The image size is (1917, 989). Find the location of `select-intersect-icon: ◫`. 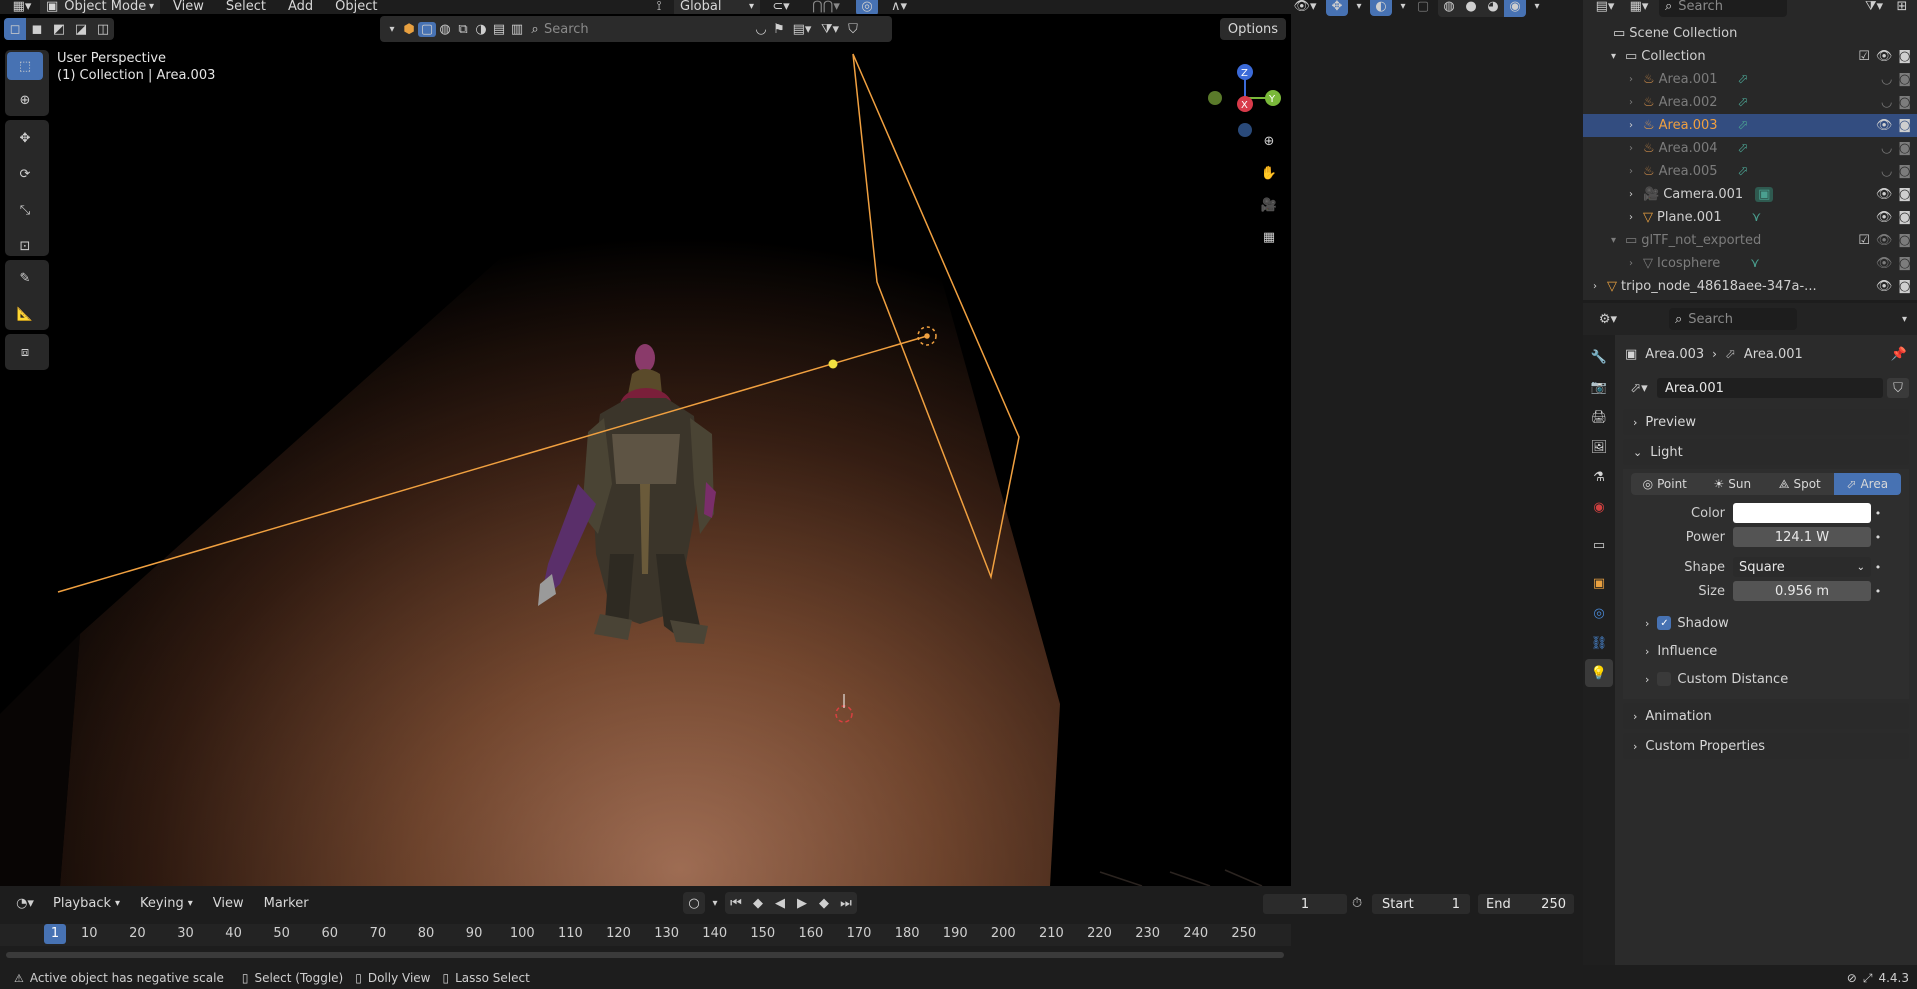

select-intersect-icon: ◫ is located at coordinates (103, 29).